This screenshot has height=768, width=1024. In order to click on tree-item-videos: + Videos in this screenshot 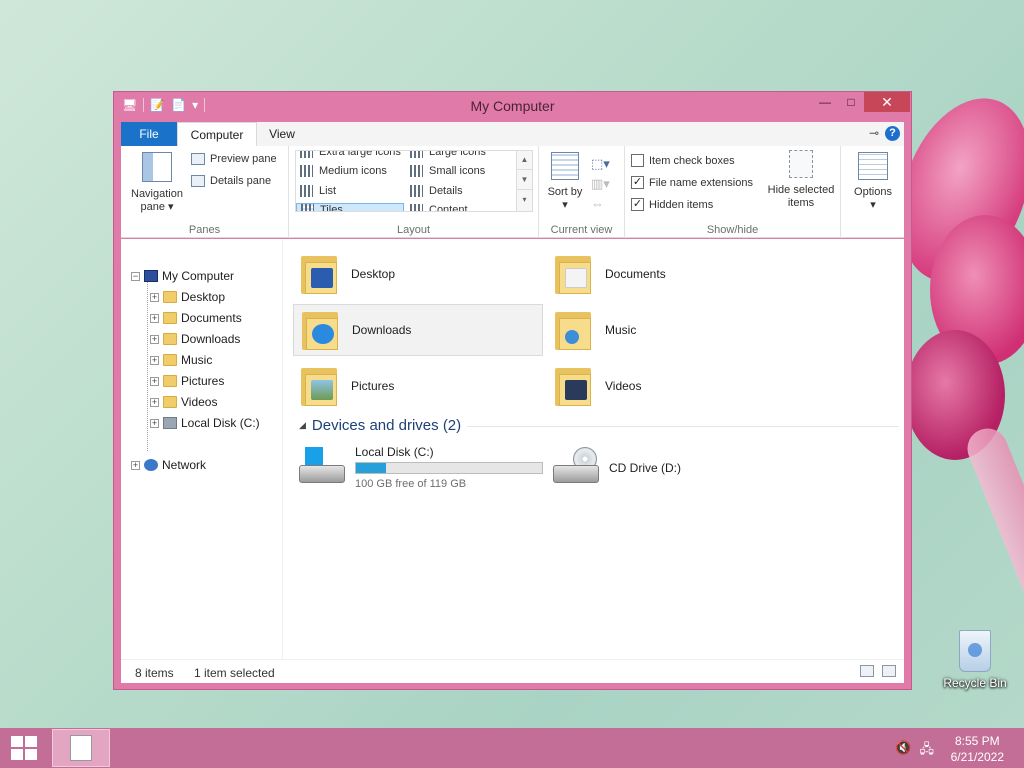, I will do `click(183, 402)`.